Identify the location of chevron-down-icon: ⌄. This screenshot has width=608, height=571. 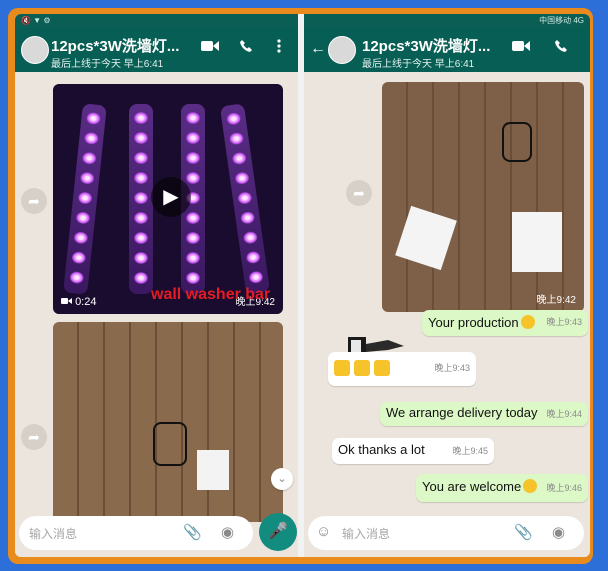
(282, 479).